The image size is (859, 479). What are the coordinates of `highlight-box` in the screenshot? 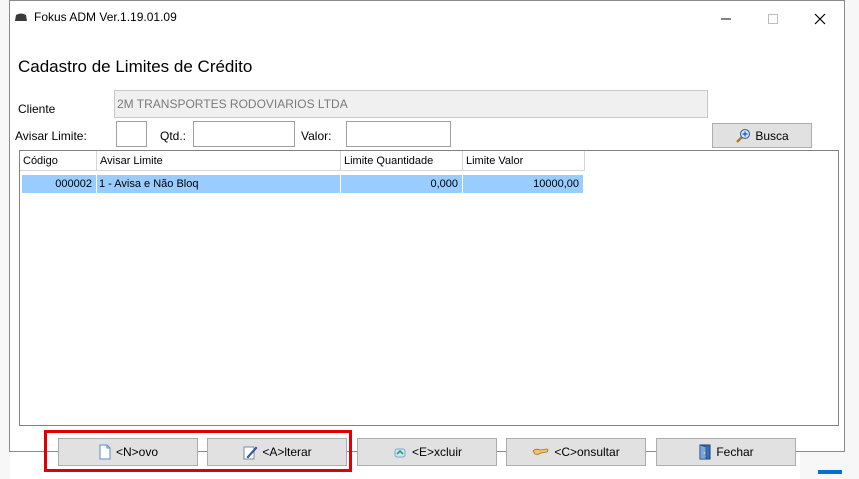 It's located at (198, 451).